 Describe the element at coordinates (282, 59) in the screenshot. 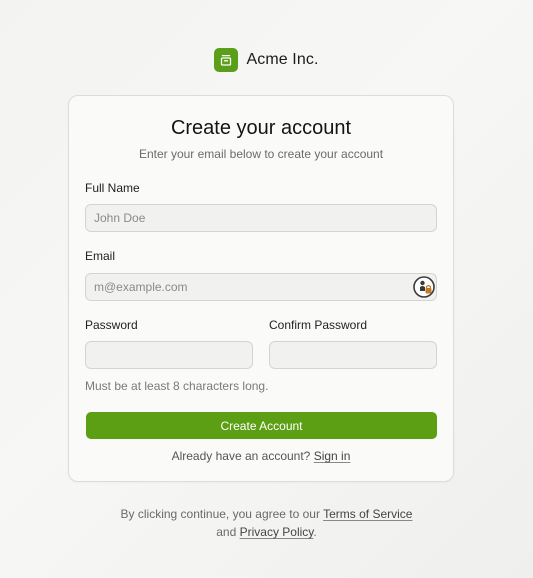

I see `brand-name: Acme Inc.` at that location.